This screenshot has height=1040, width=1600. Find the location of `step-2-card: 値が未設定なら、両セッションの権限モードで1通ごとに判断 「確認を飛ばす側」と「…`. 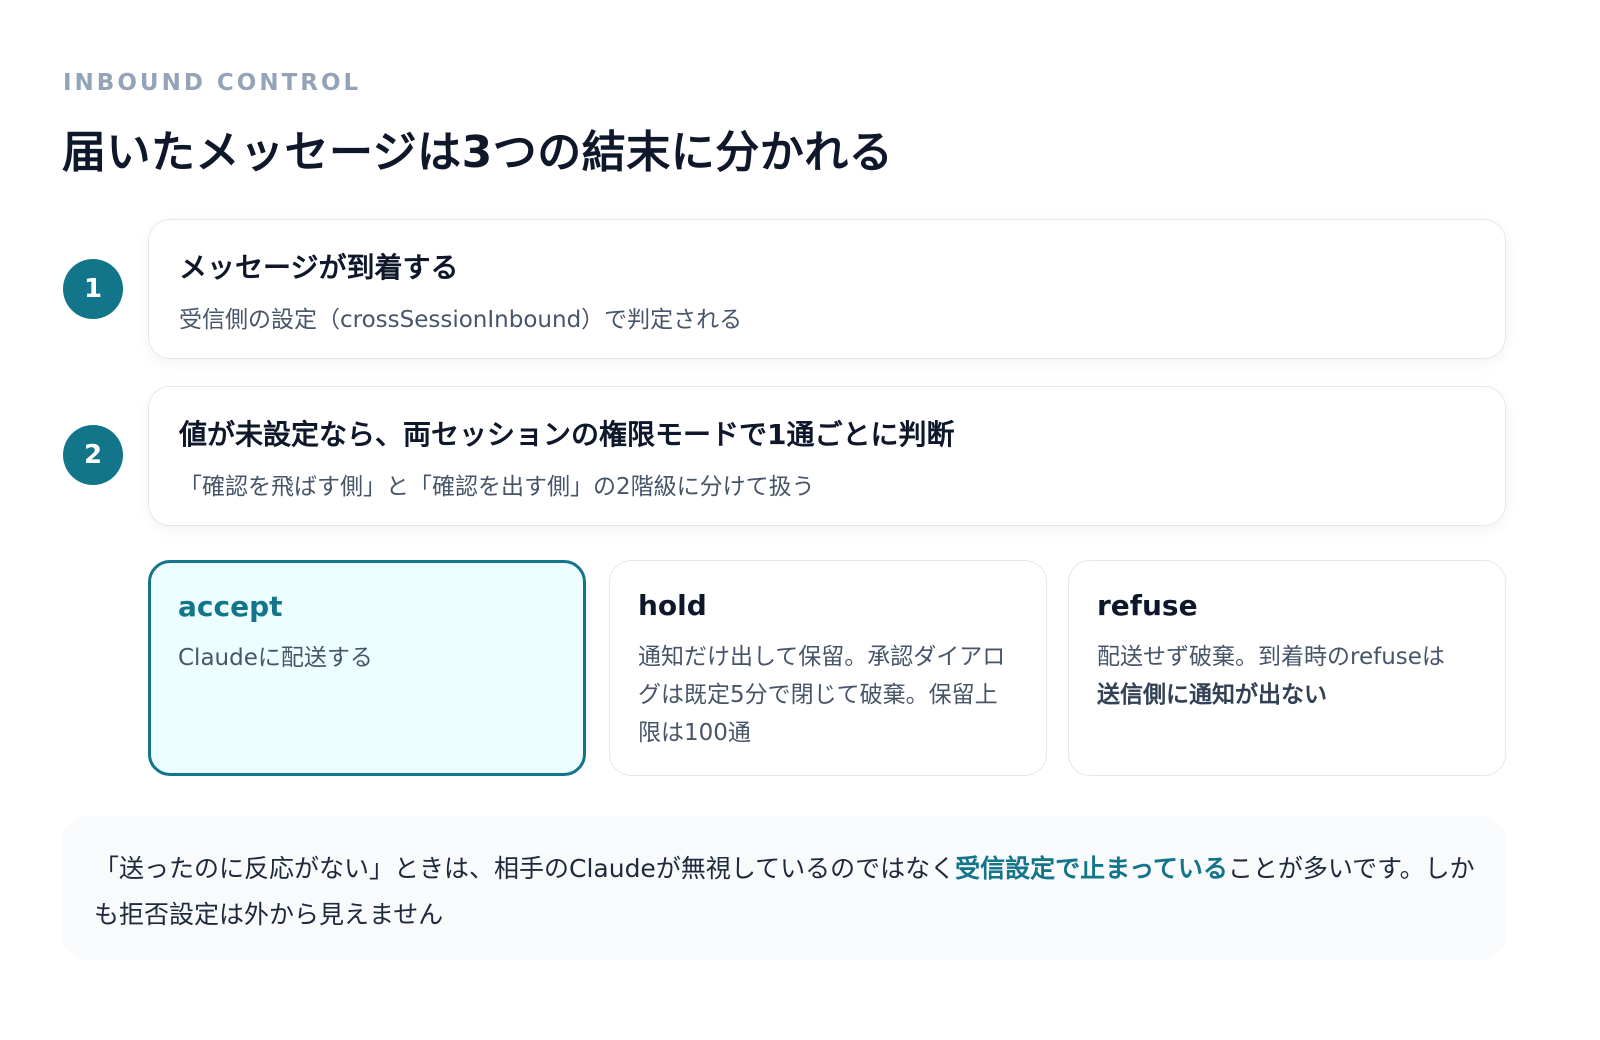

step-2-card: 値が未設定なら、両セッションの権限モードで1通ごとに判断 「確認を飛ばす側」と「… is located at coordinates (827, 456).